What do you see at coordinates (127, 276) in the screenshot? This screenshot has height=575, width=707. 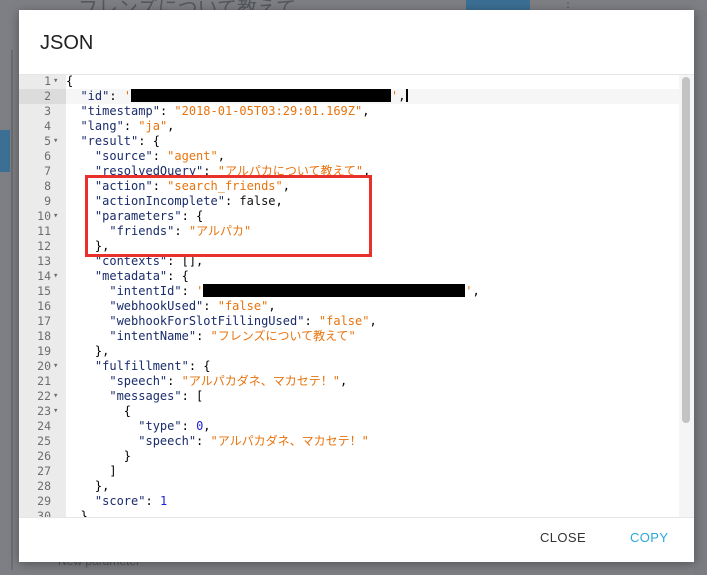 I see `code-text: "metadata": {` at bounding box center [127, 276].